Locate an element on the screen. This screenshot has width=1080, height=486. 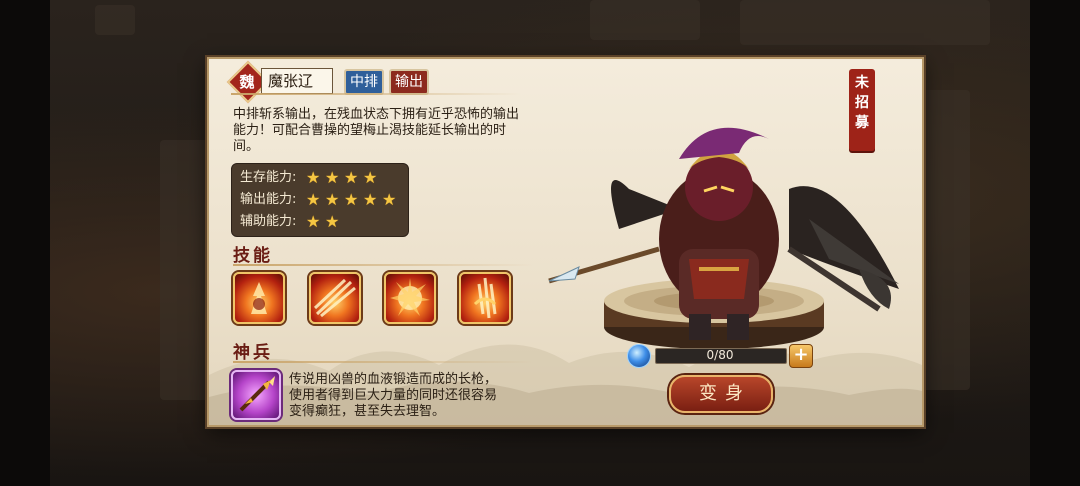
transform-button: 变身 is located at coordinates (721, 394).